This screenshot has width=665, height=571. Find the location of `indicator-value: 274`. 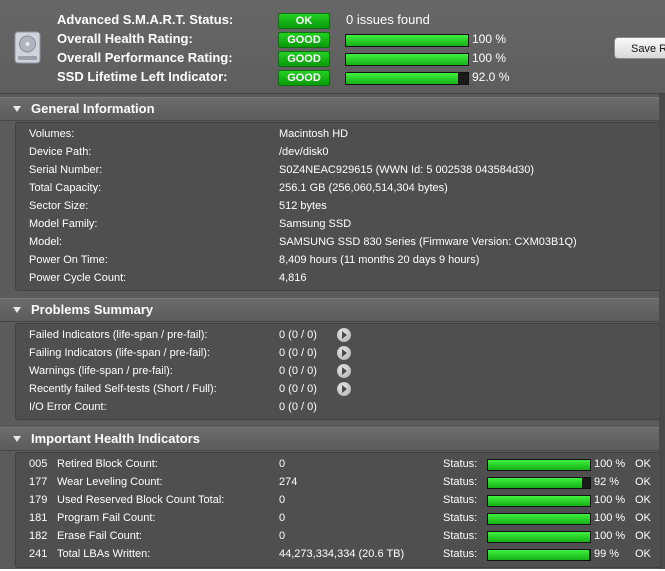

indicator-value: 274 is located at coordinates (288, 482).